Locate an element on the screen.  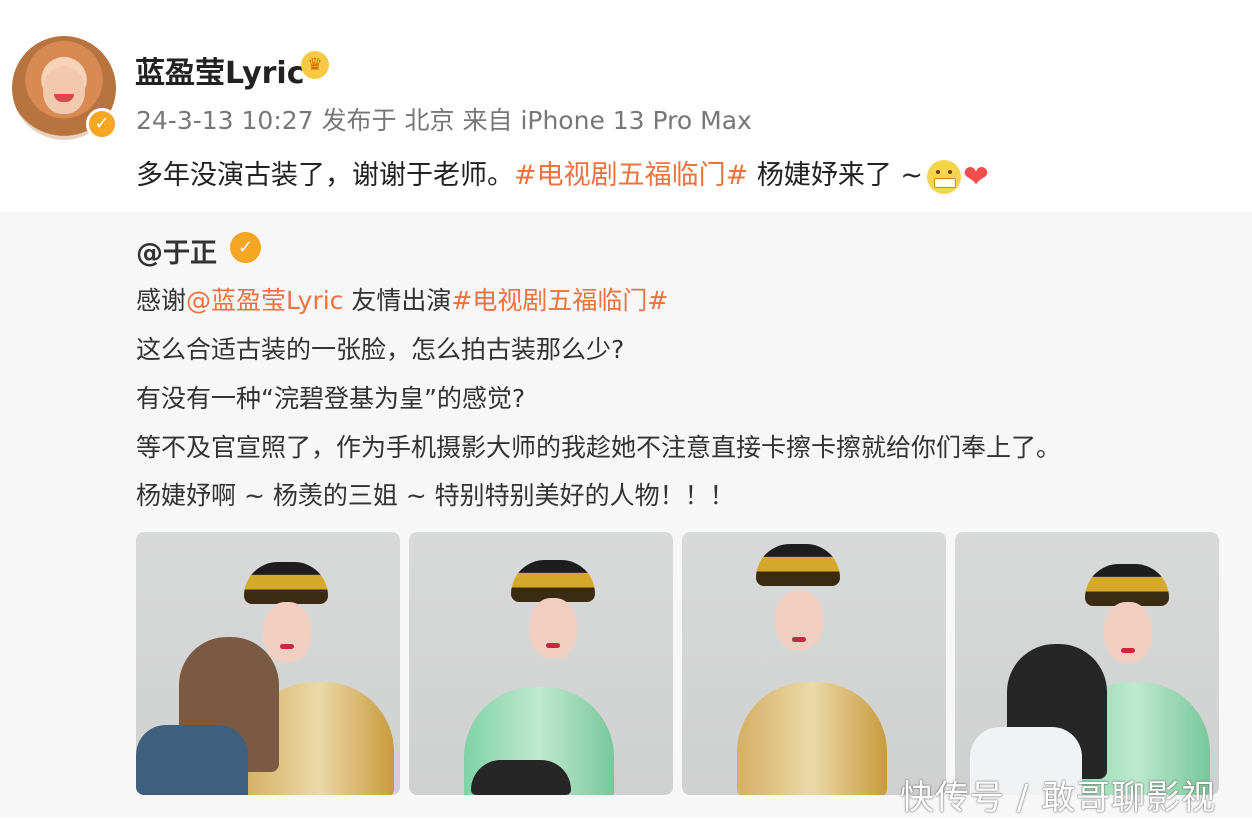
repost-hashtag-link: #电视剧五福临门# is located at coordinates (559, 300).